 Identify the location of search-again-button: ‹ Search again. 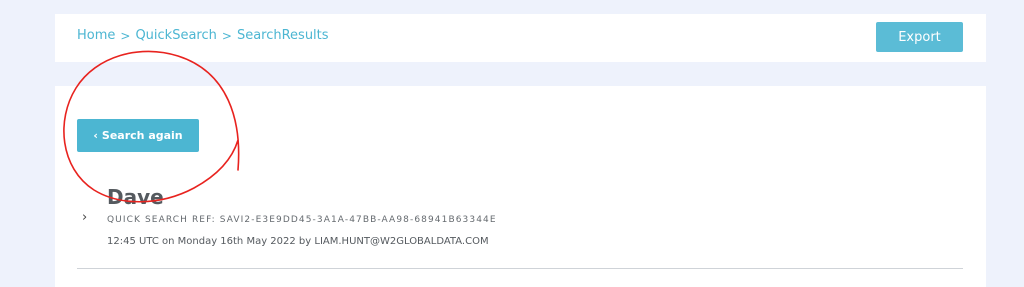
(138, 135).